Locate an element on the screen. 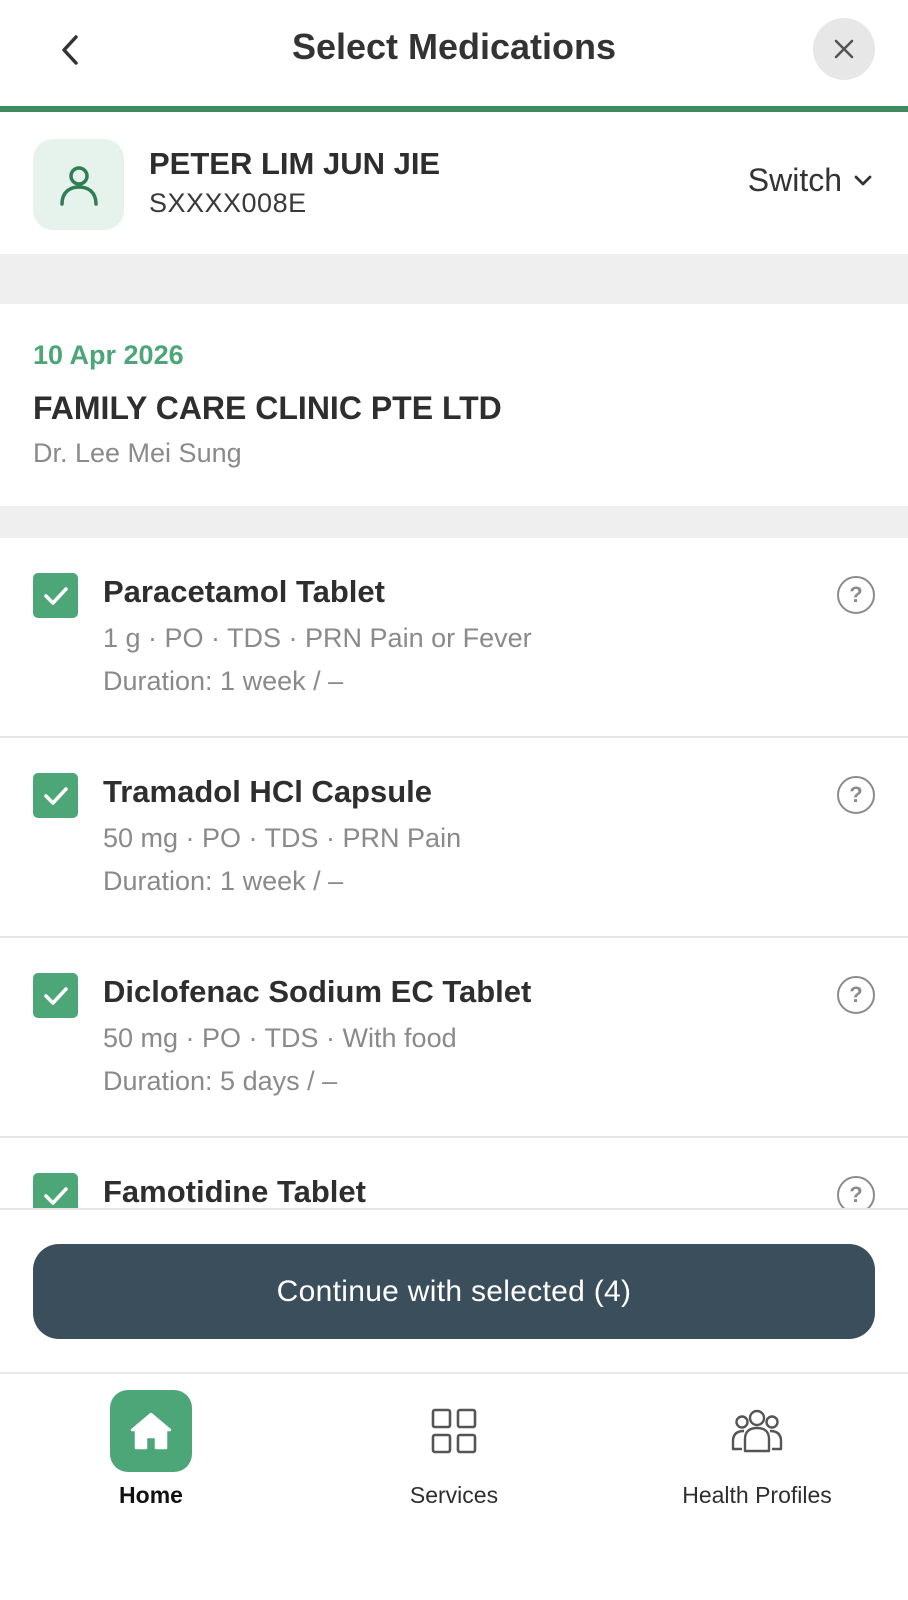 This screenshot has width=908, height=1600. clinic-name: FAMILY CARE CLINIC PTE LTD is located at coordinates (267, 408).